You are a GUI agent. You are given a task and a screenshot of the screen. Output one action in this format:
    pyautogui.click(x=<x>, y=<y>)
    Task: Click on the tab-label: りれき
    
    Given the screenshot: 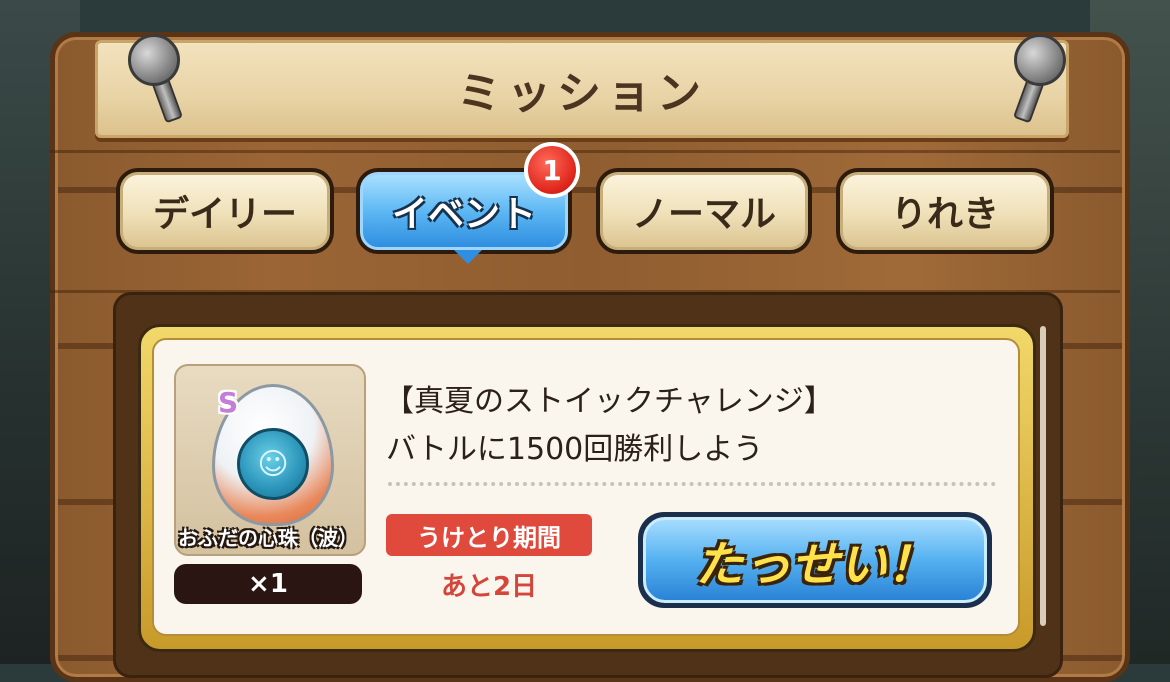 What is the action you would take?
    pyautogui.click(x=945, y=211)
    